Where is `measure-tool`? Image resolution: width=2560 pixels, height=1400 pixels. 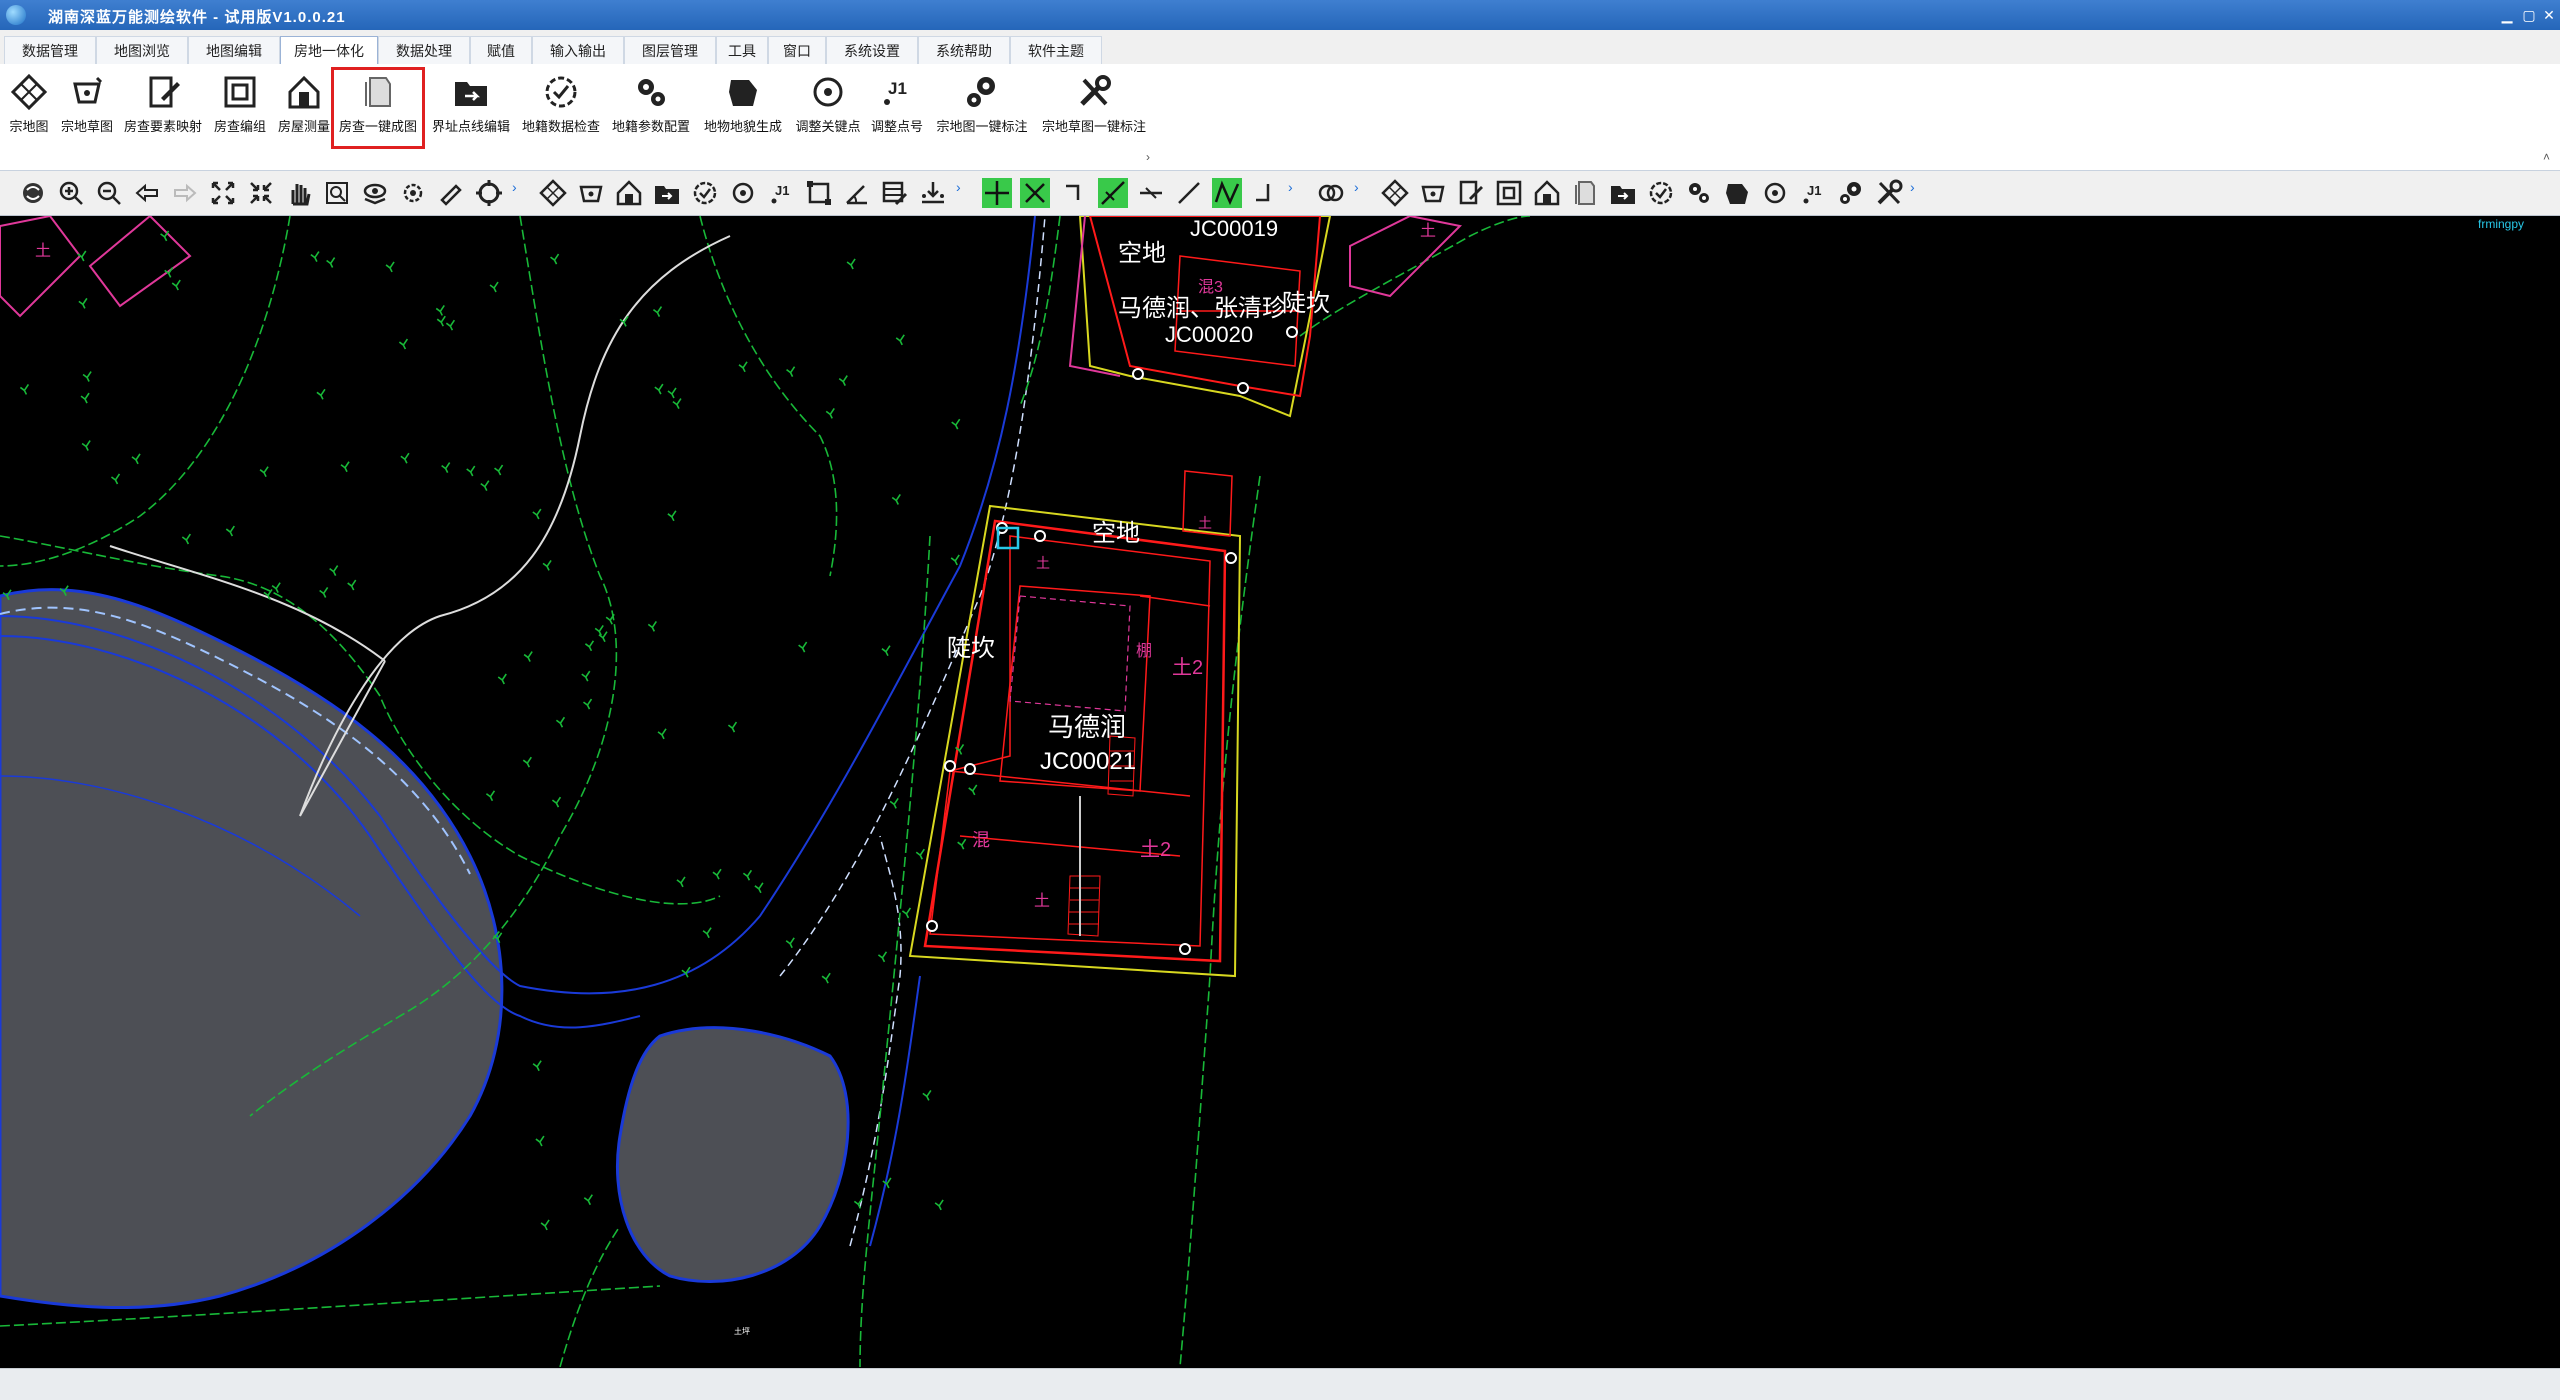
measure-tool is located at coordinates (451, 193).